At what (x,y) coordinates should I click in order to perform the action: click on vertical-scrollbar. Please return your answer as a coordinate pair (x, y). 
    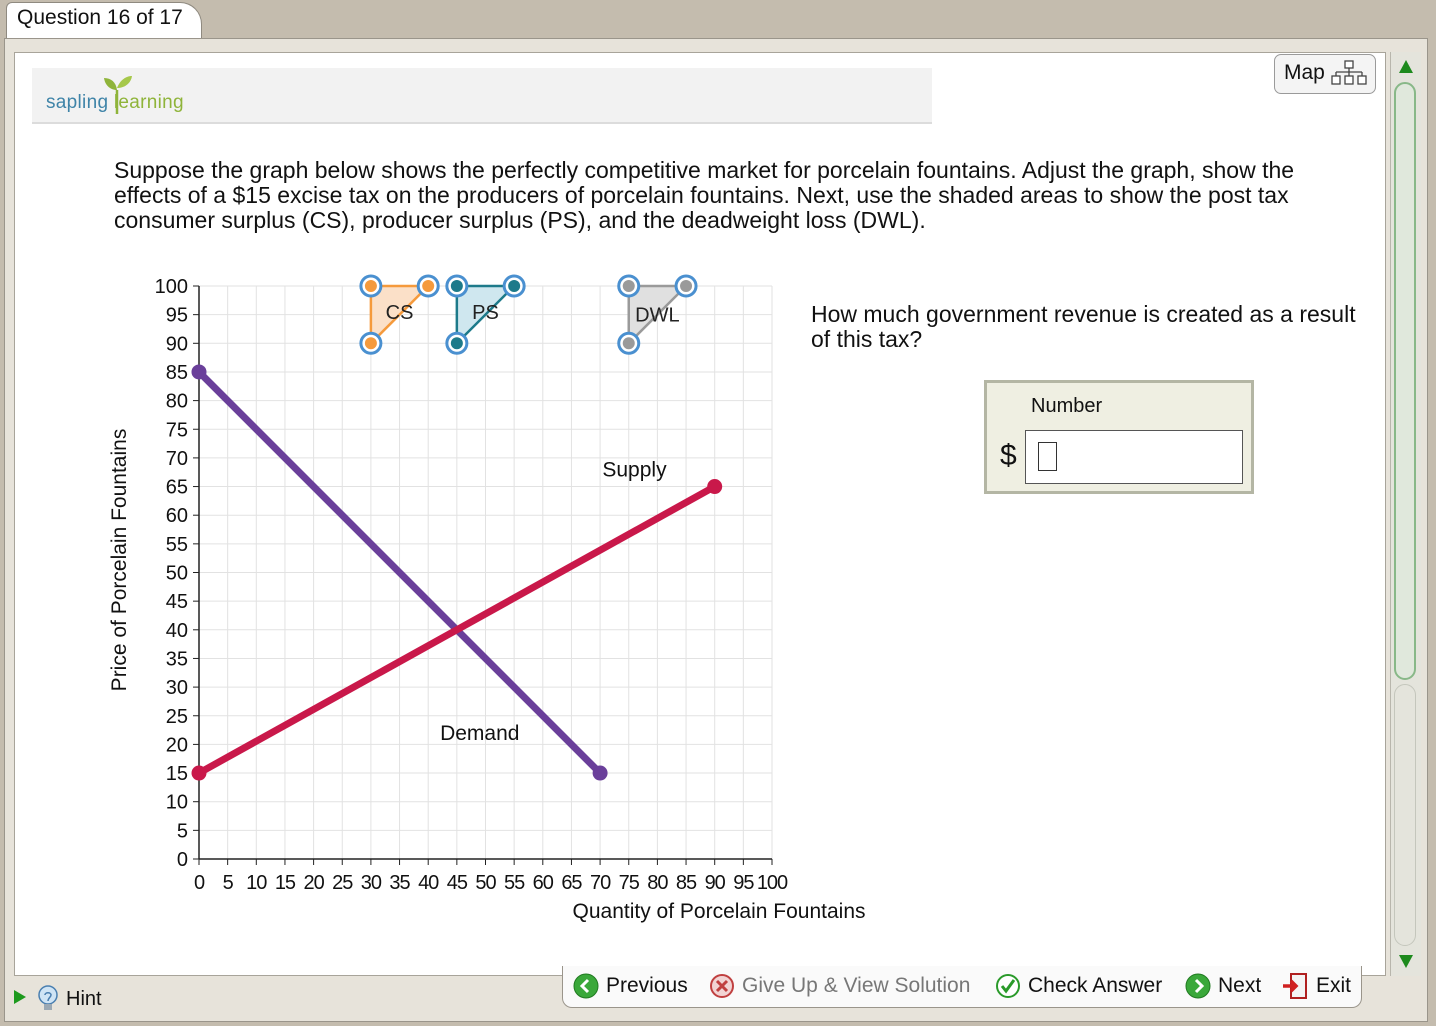
    Looking at the image, I should click on (1405, 514).